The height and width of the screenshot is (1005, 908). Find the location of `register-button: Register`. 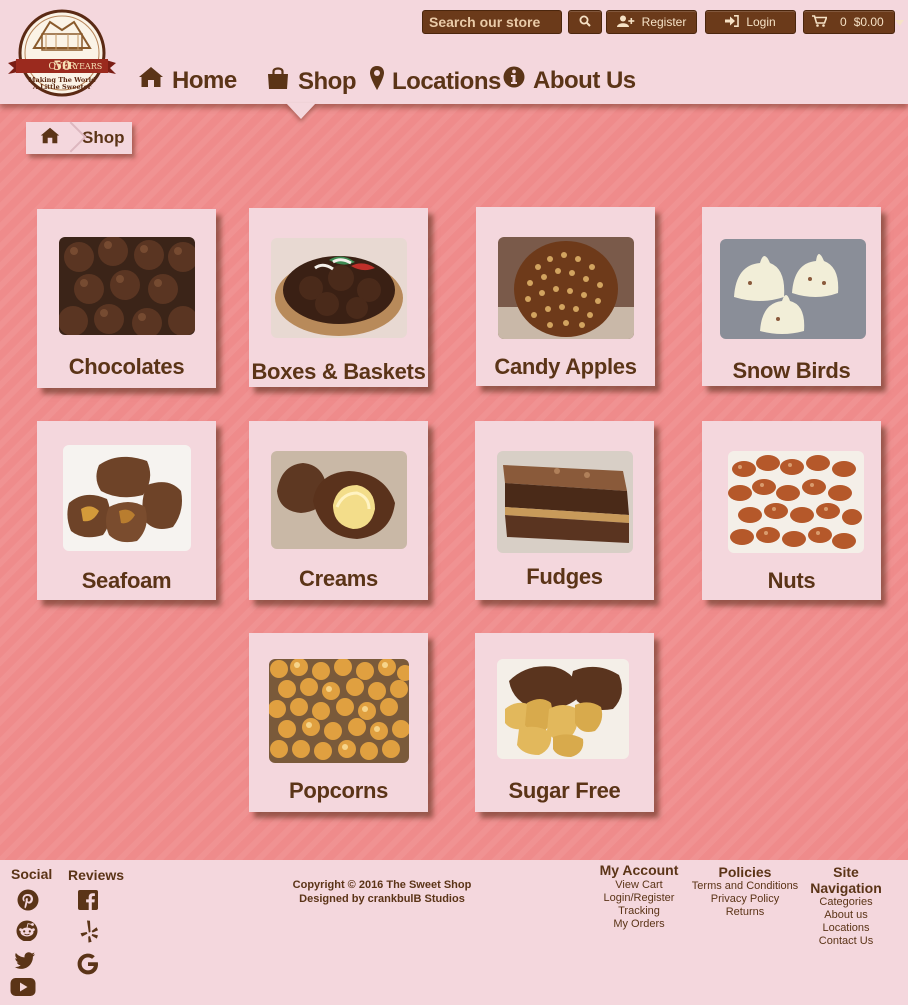

register-button: Register is located at coordinates (651, 22).